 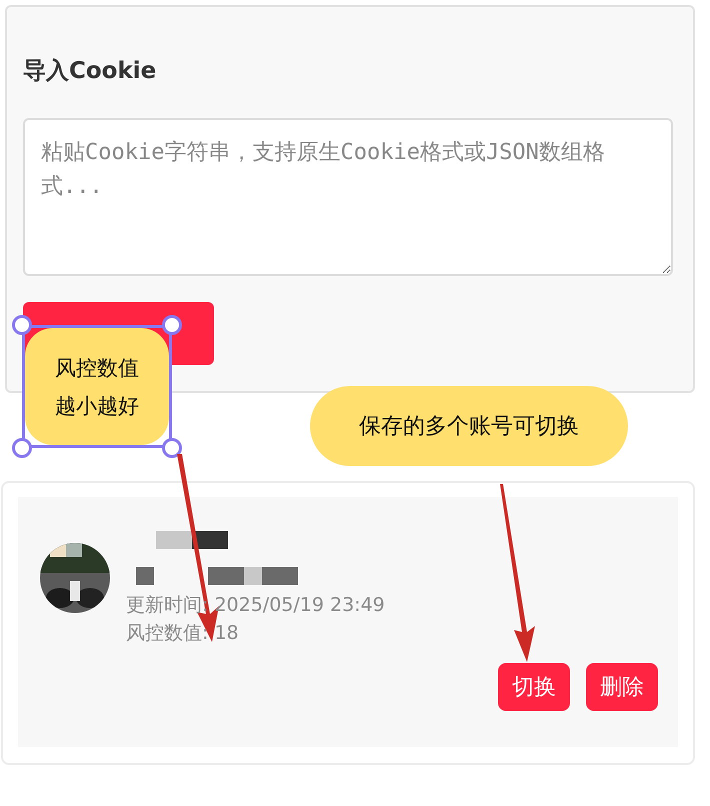 What do you see at coordinates (255, 605) in the screenshot?
I see `update-time: 更新时间: 2025/05/19 23:49` at bounding box center [255, 605].